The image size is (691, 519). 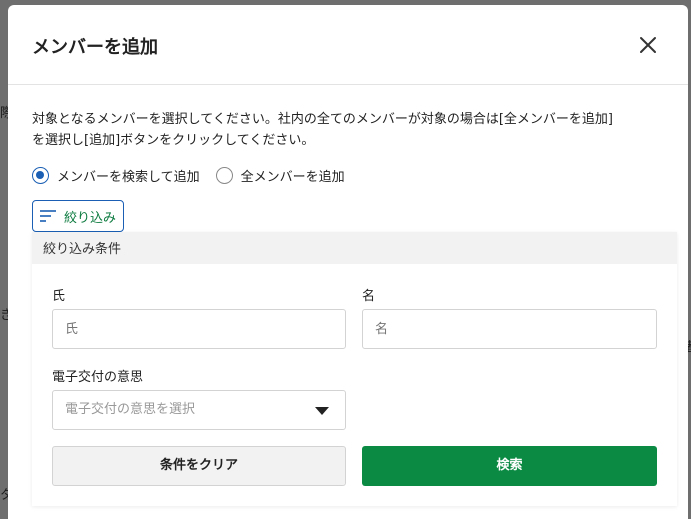 I want to click on first-name-label: 名, so click(x=369, y=296).